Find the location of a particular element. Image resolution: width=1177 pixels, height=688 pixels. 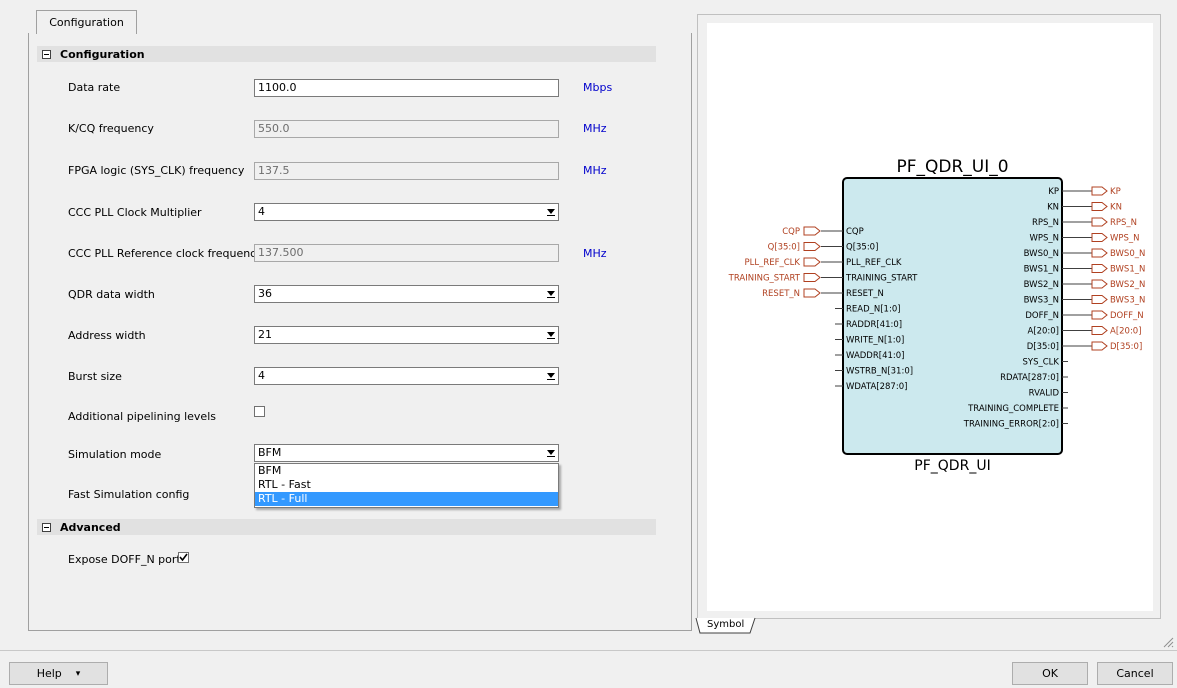

port-label: READ_N[1:0] is located at coordinates (873, 310).